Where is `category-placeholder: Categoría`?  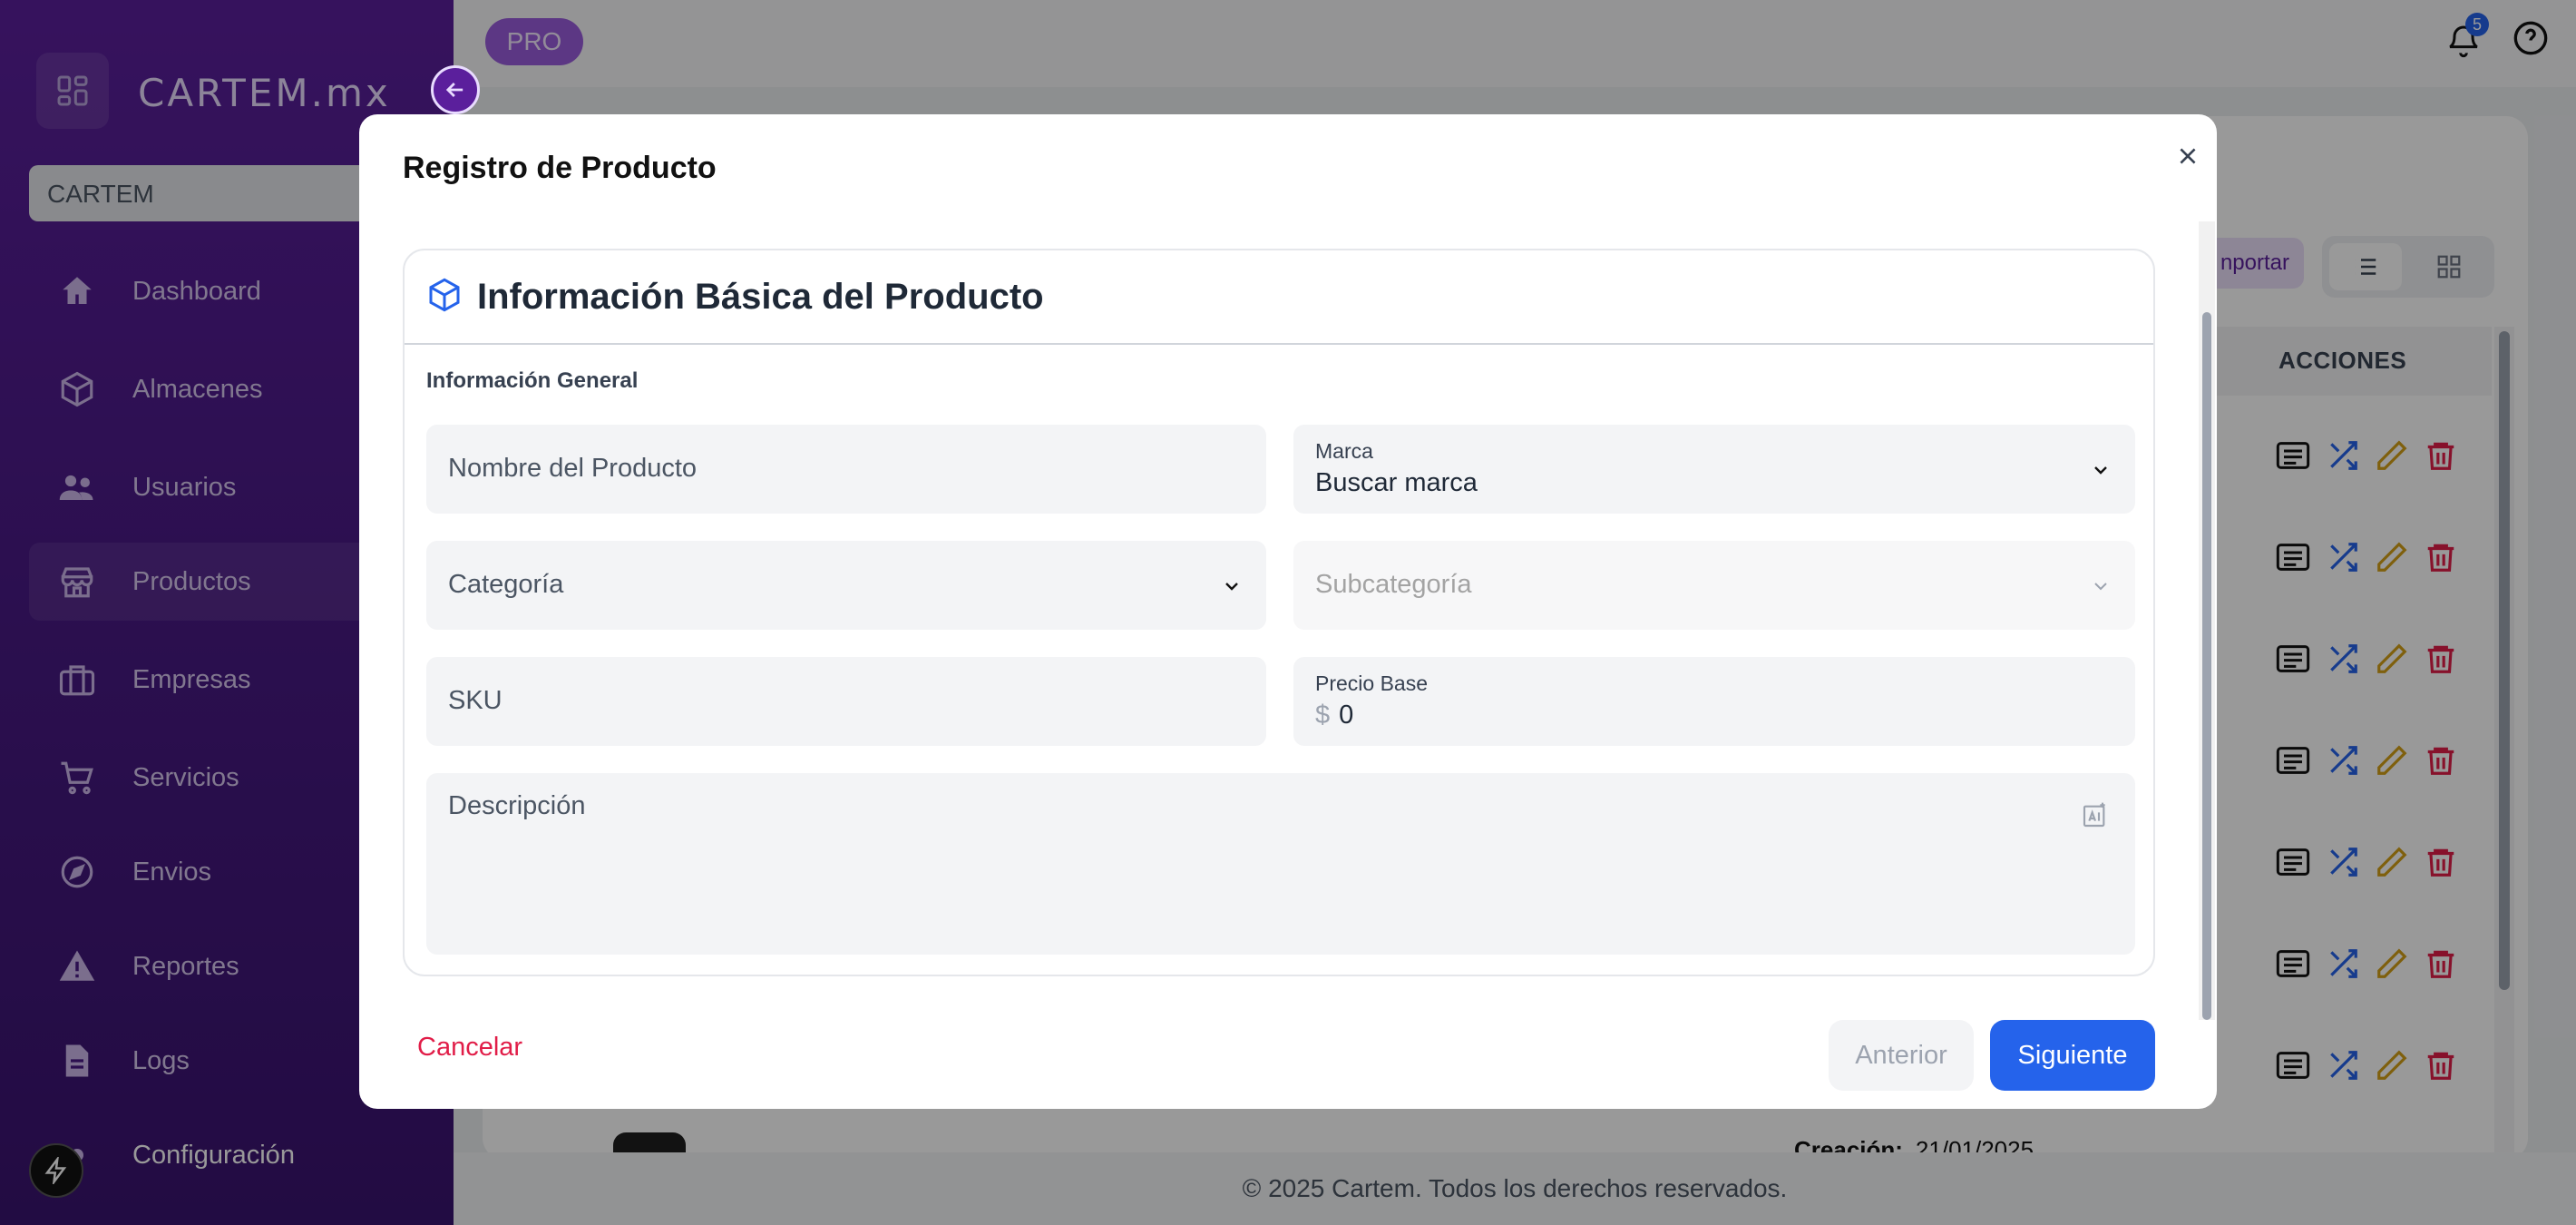 category-placeholder: Categoría is located at coordinates (506, 584).